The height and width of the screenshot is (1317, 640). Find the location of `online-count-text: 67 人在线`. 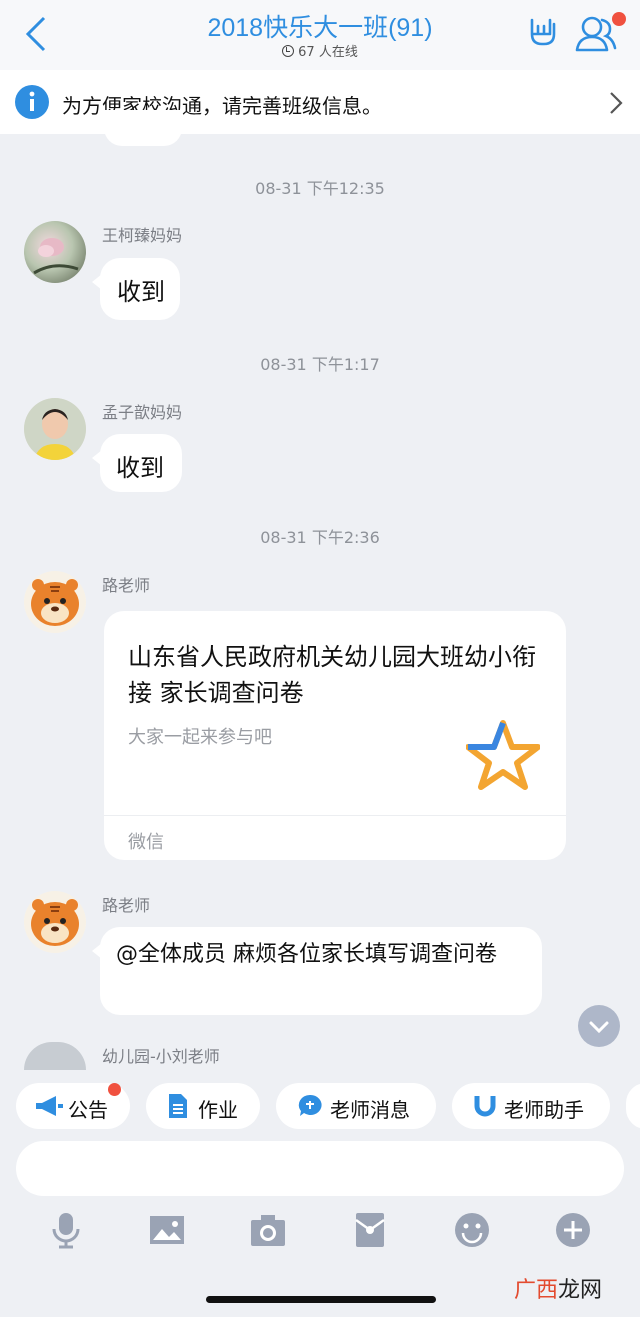

online-count-text: 67 人在线 is located at coordinates (328, 52).